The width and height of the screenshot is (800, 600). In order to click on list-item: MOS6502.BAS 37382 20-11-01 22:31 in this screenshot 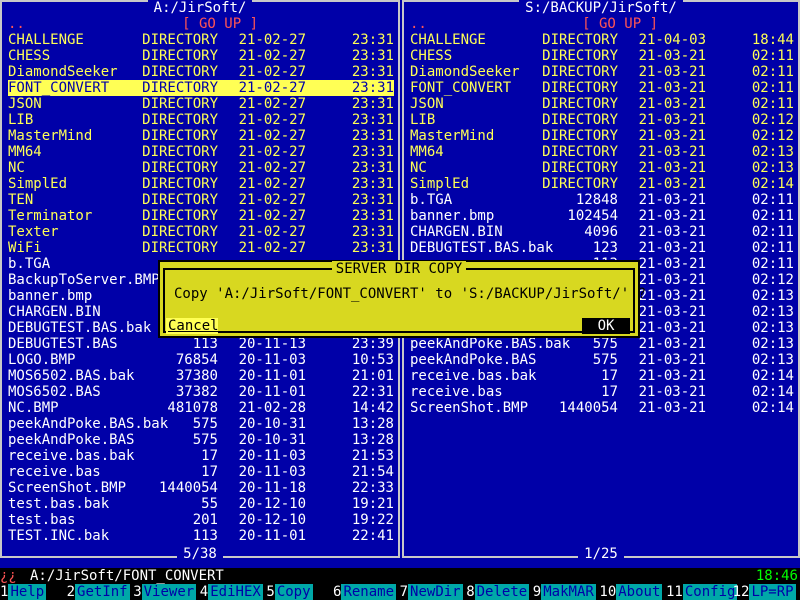, I will do `click(201, 392)`.